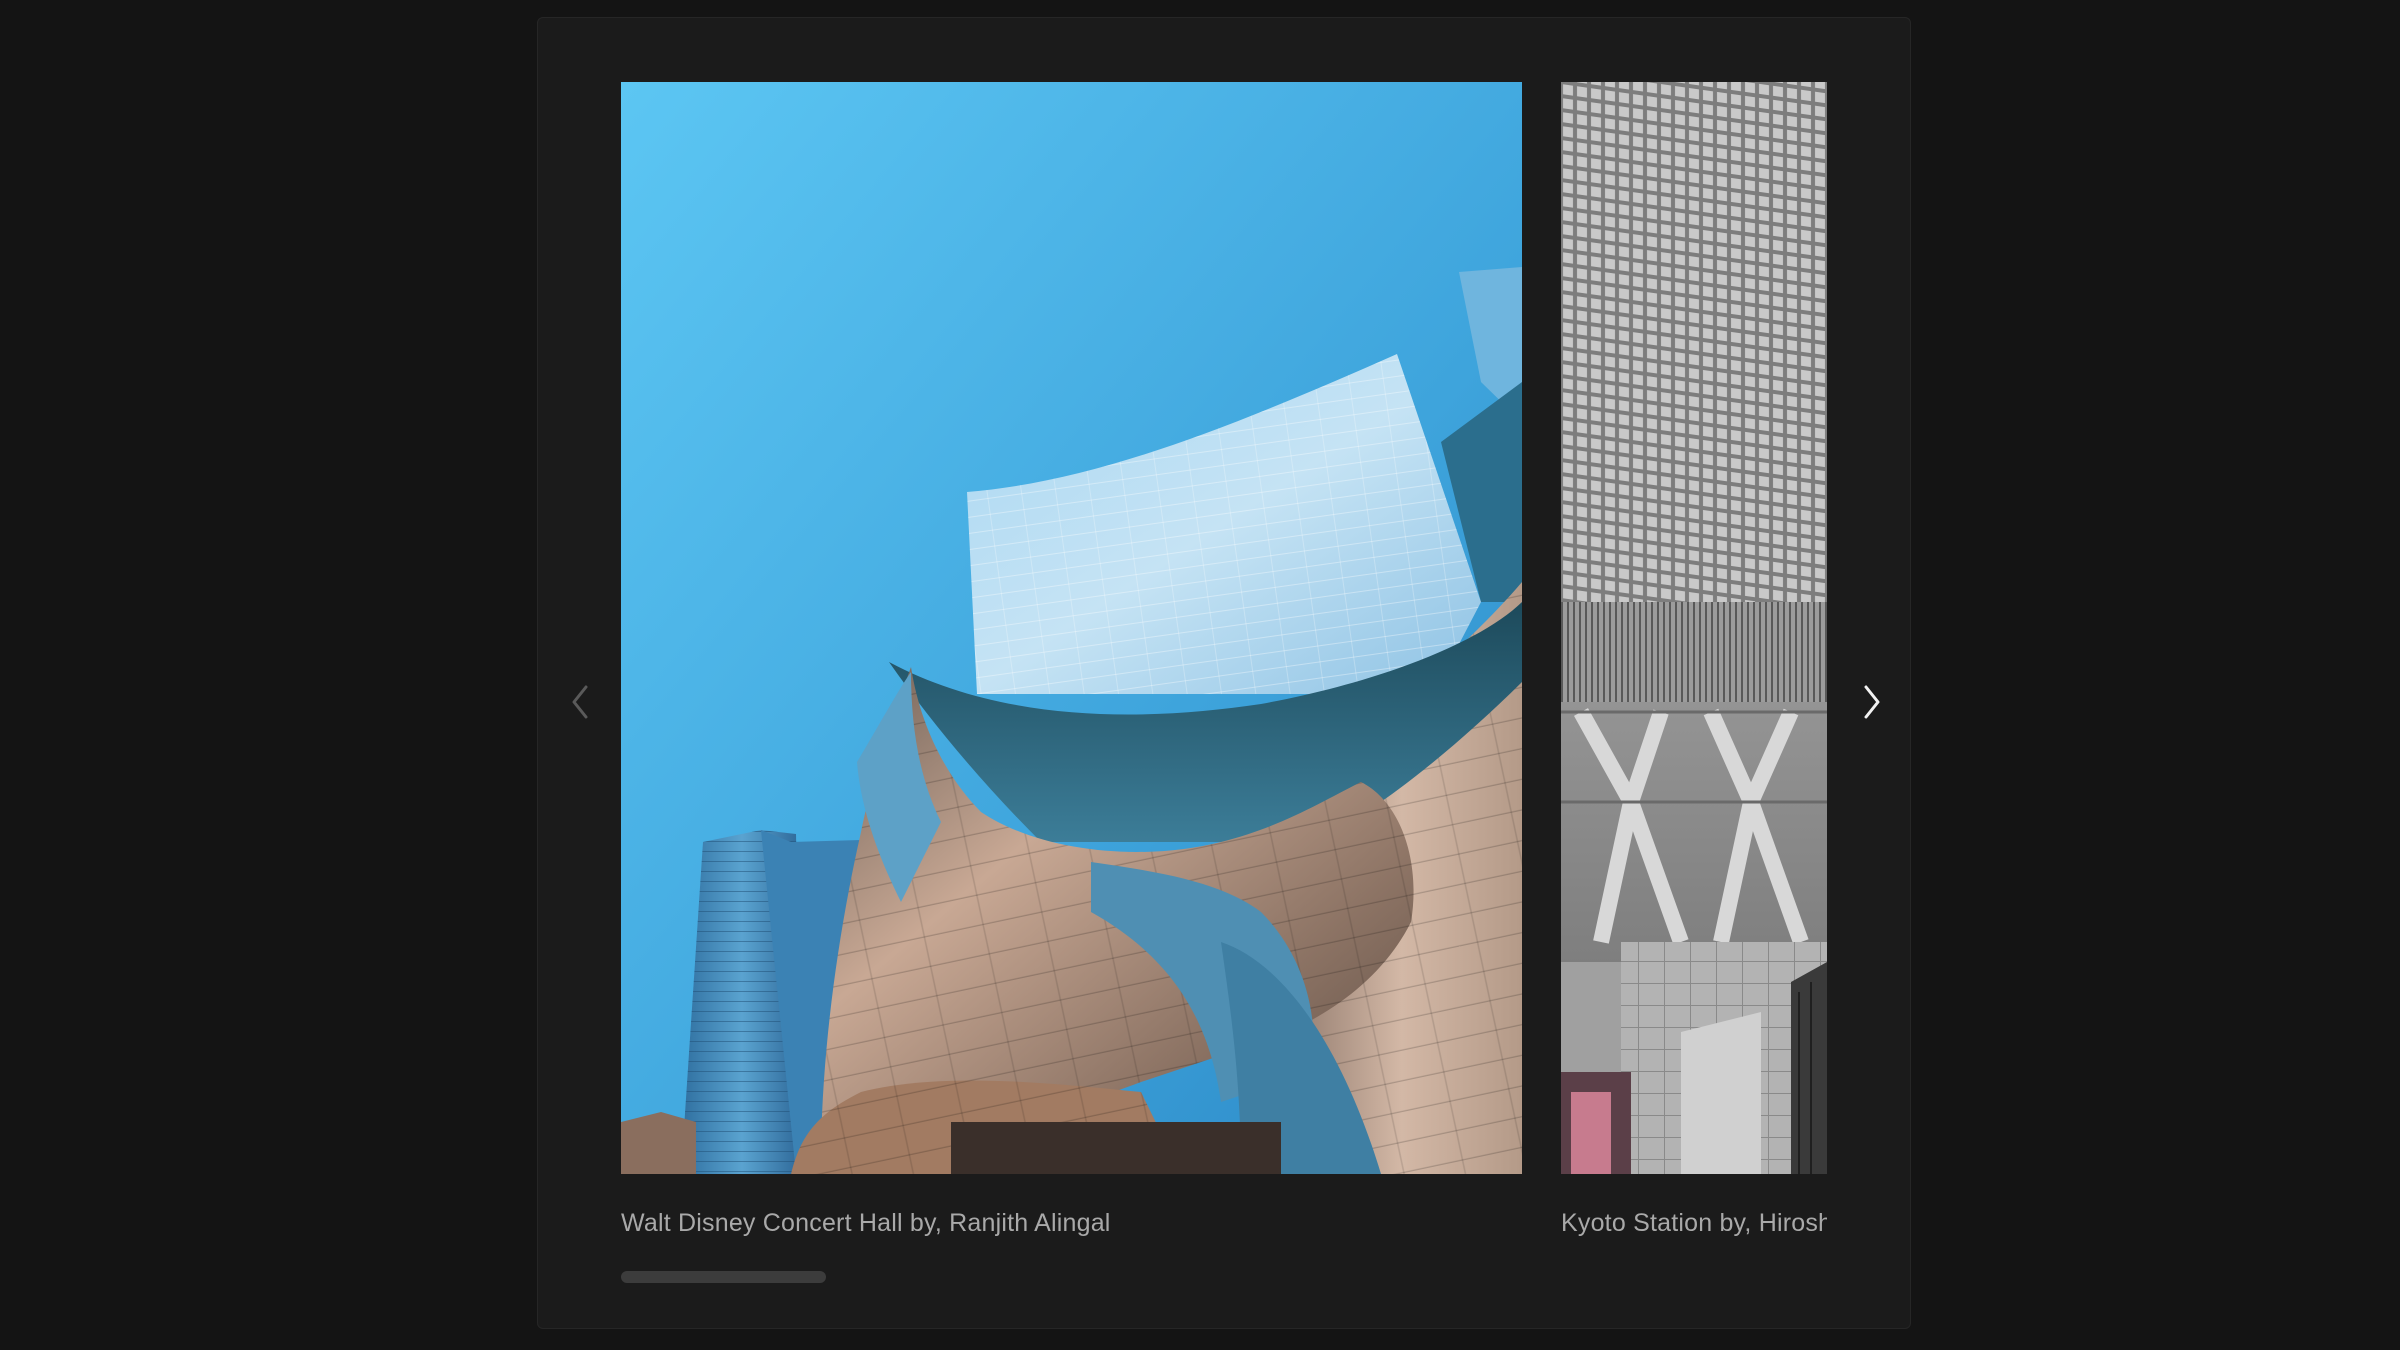  I want to click on carousel-progress-bar, so click(1224, 1277).